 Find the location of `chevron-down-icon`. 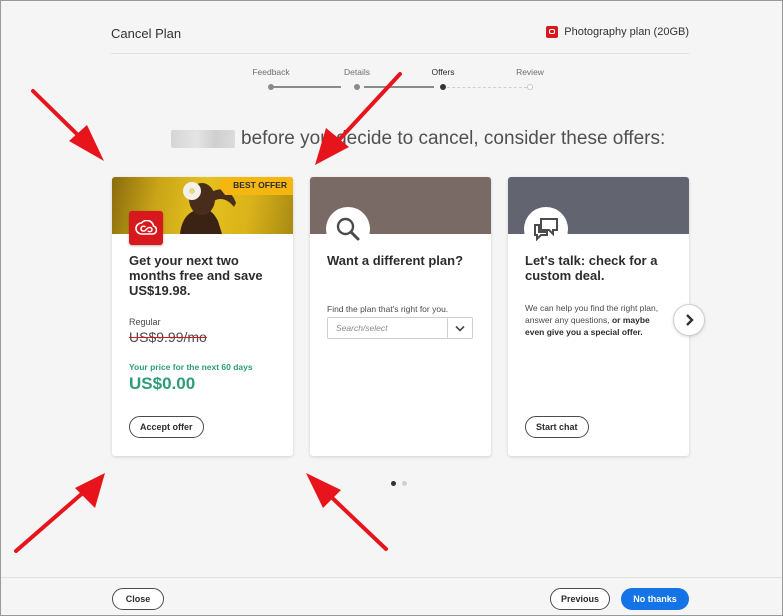

chevron-down-icon is located at coordinates (460, 328).